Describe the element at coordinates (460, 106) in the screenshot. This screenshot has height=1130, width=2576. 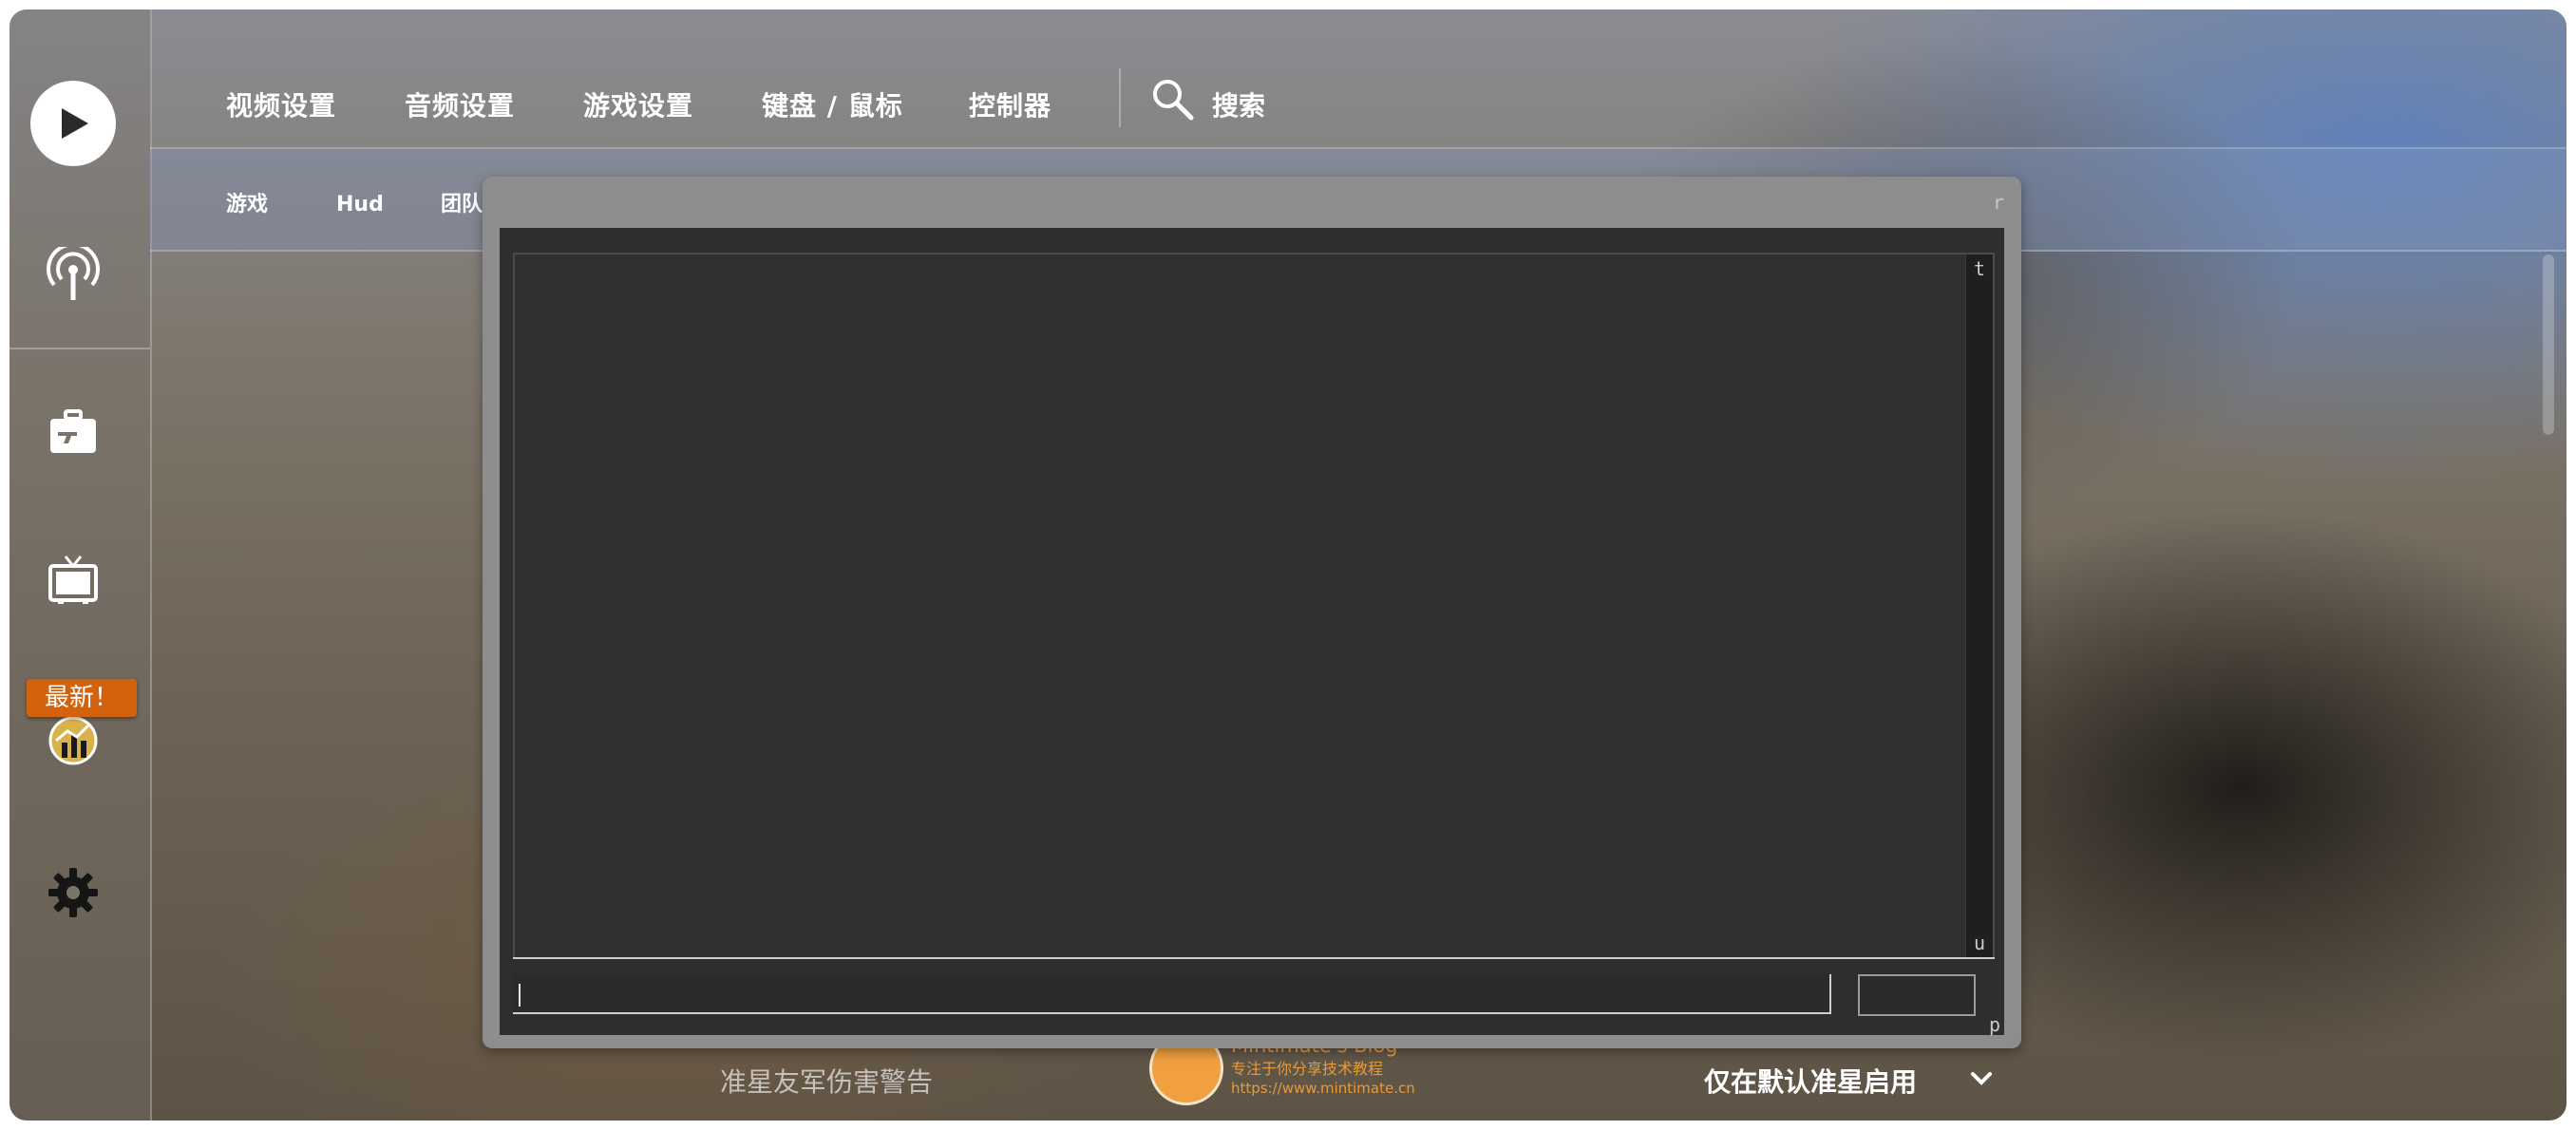
I see `tab-audio-settings: 音频设置` at that location.